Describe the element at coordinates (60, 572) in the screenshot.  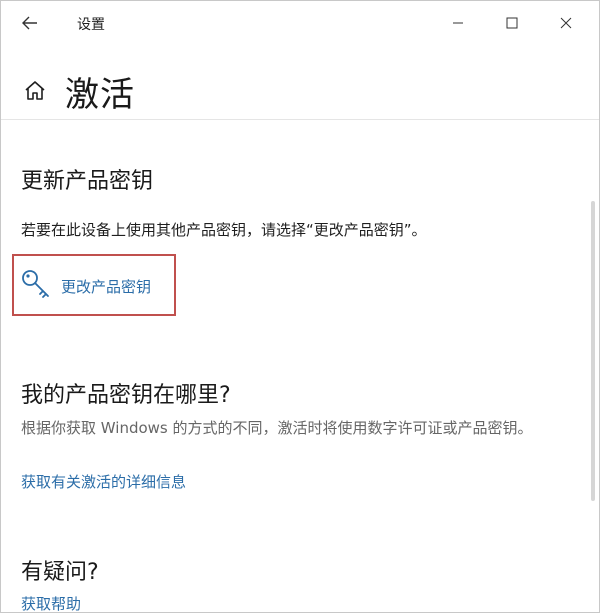
I see `questions-heading: 有疑问?` at that location.